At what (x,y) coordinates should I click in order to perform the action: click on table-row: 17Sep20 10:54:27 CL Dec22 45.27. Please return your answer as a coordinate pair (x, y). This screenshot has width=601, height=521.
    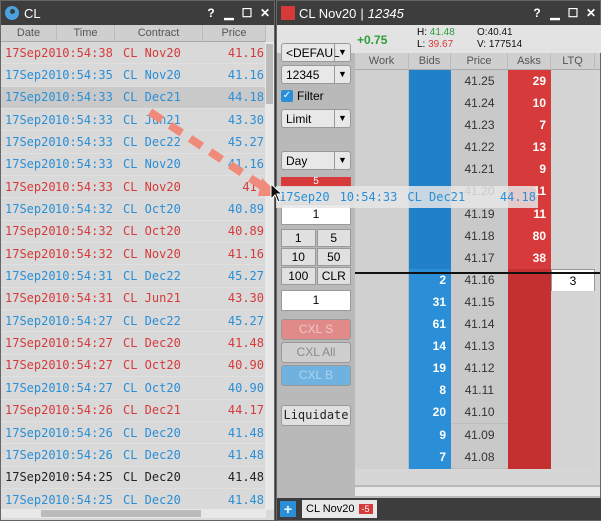
    Looking at the image, I should click on (133, 321).